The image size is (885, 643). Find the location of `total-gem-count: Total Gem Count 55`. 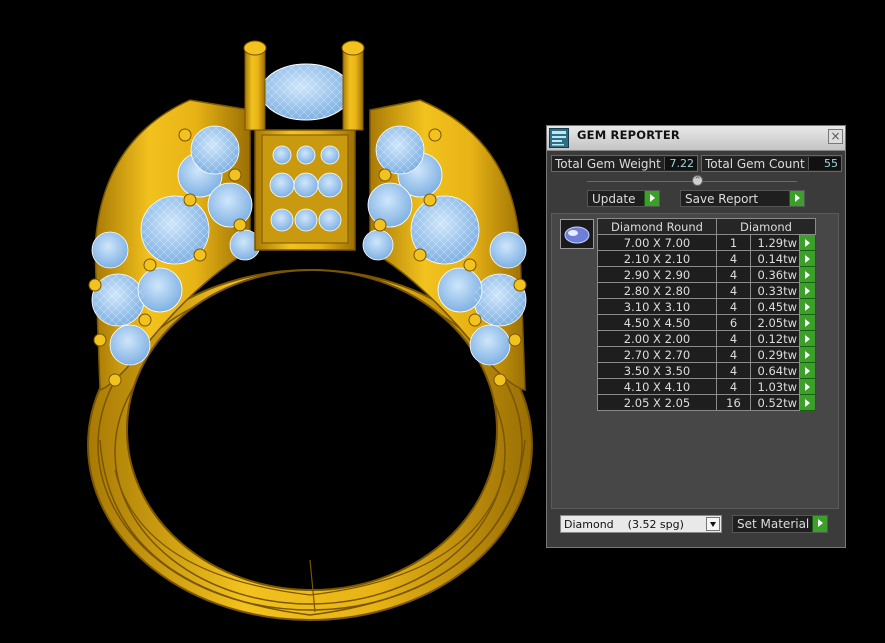

total-gem-count: Total Gem Count 55 is located at coordinates (771, 163).